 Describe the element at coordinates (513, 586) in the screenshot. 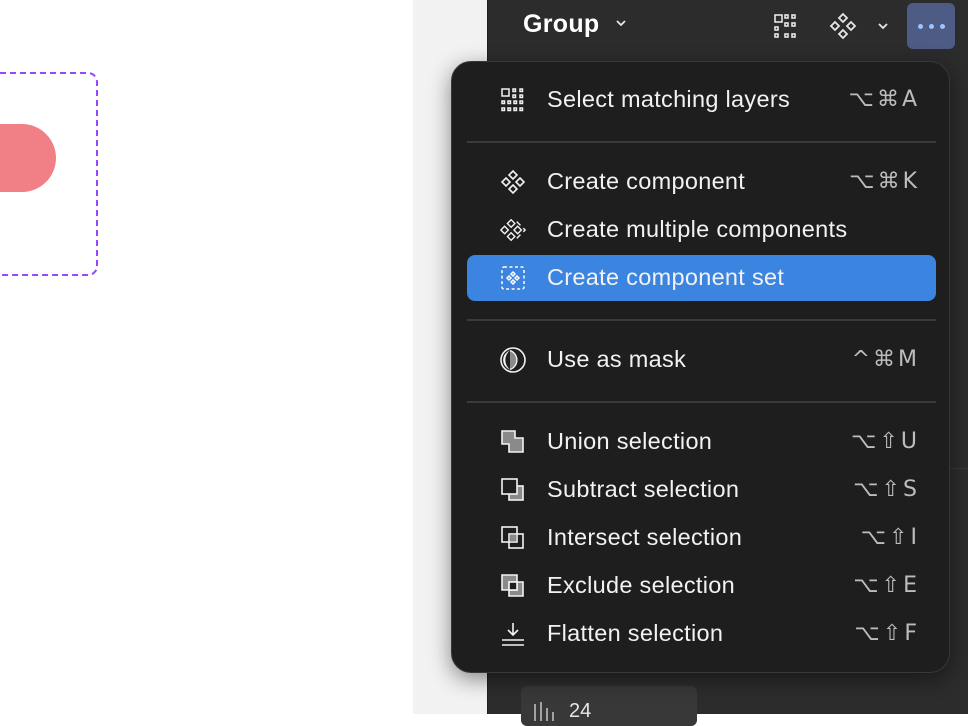

I see `exclude-icon` at that location.